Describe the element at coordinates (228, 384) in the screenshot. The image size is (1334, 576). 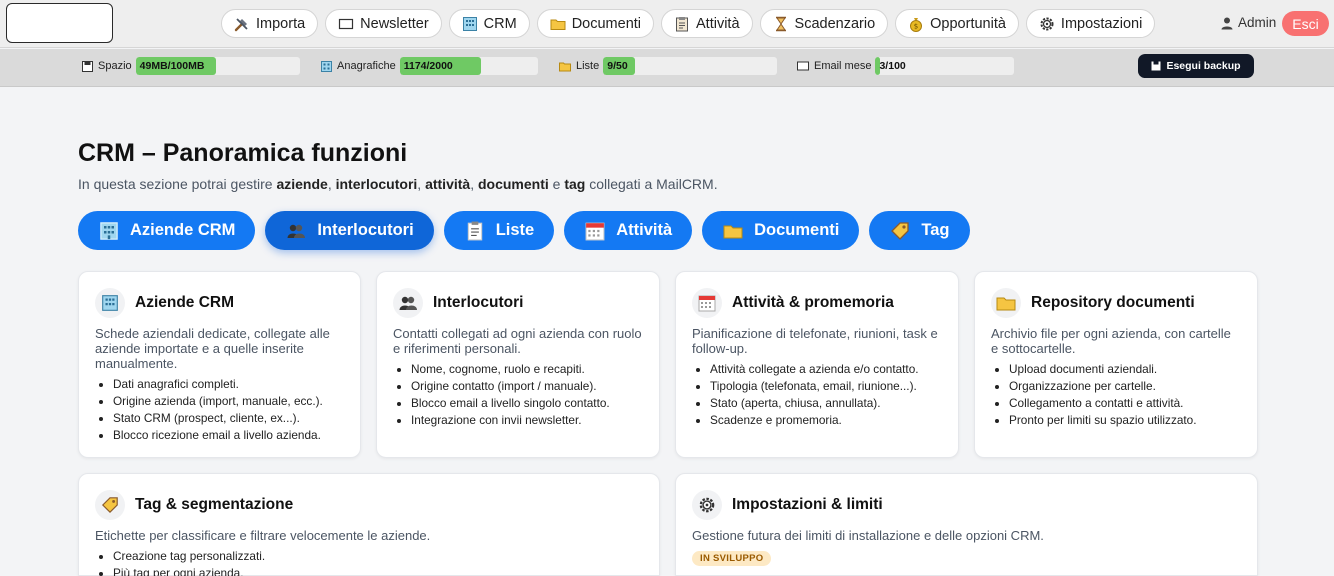
I see `list-item: Dati anagrafici completi.` at that location.